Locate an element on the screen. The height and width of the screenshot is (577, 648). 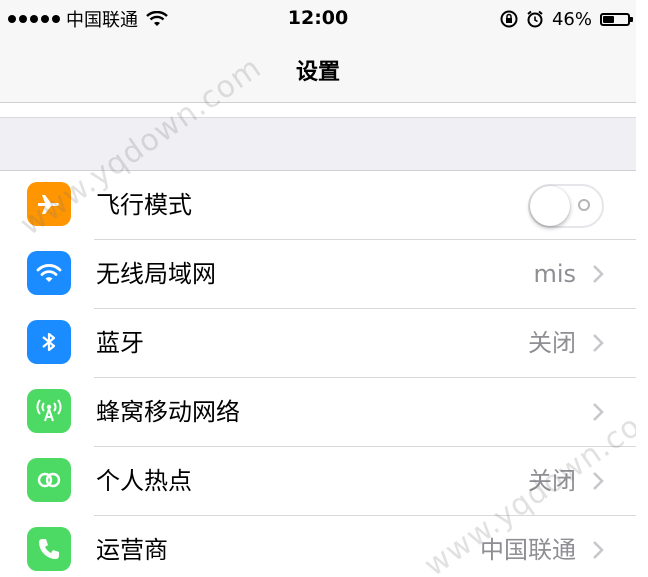
settings-row-label: 无线局域网 is located at coordinates (156, 274).